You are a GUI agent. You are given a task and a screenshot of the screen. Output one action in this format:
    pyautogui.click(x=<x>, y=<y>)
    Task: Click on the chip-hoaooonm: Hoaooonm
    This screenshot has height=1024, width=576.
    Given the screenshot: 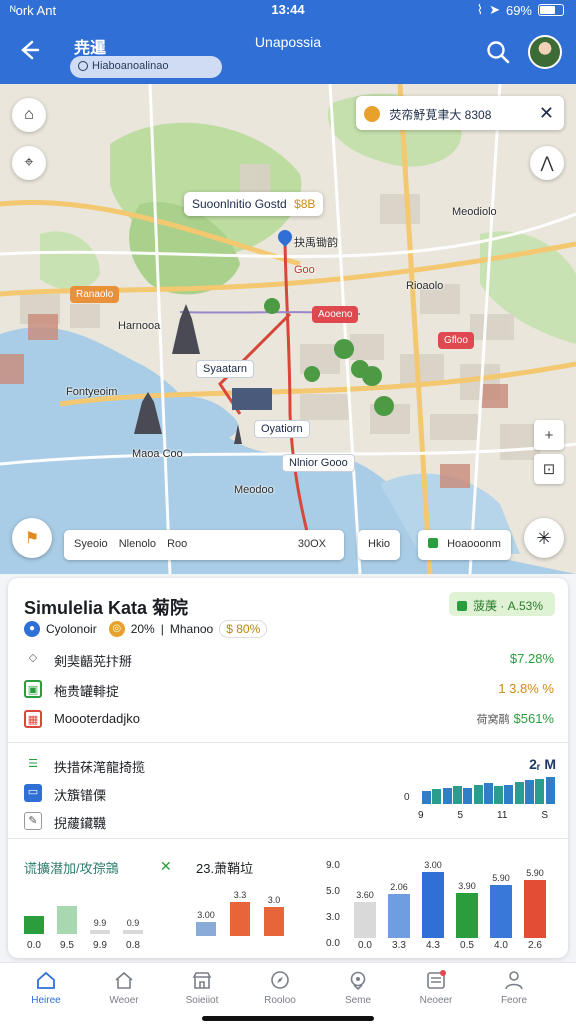 What is the action you would take?
    pyautogui.click(x=464, y=545)
    